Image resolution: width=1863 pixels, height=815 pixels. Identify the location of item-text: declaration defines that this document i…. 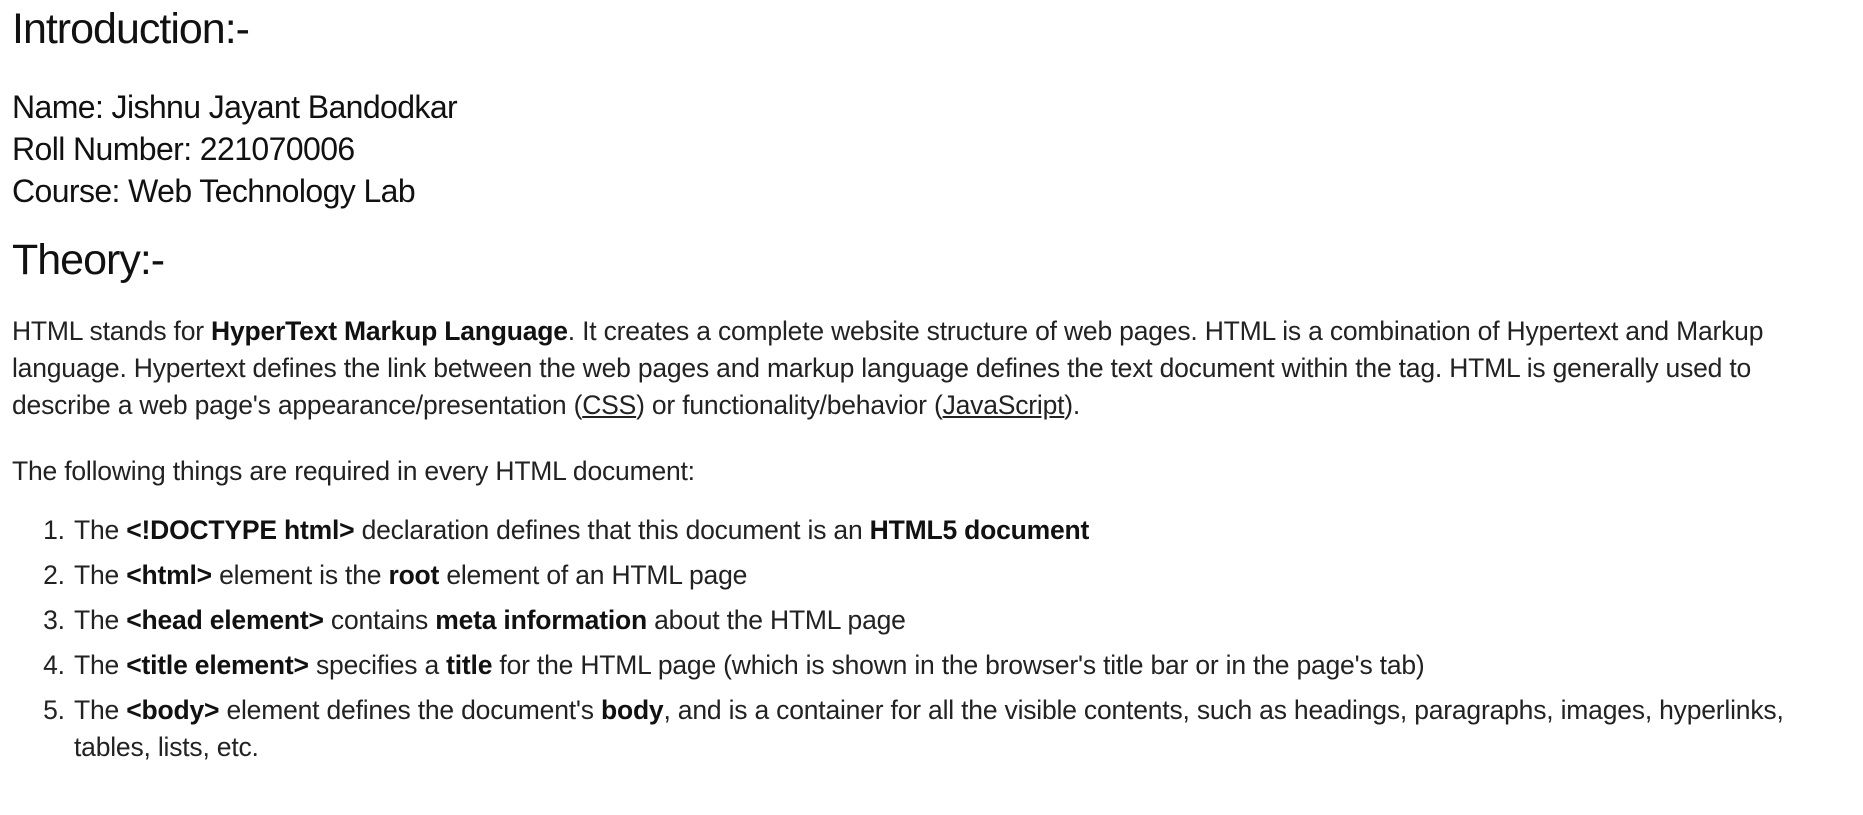
(612, 530).